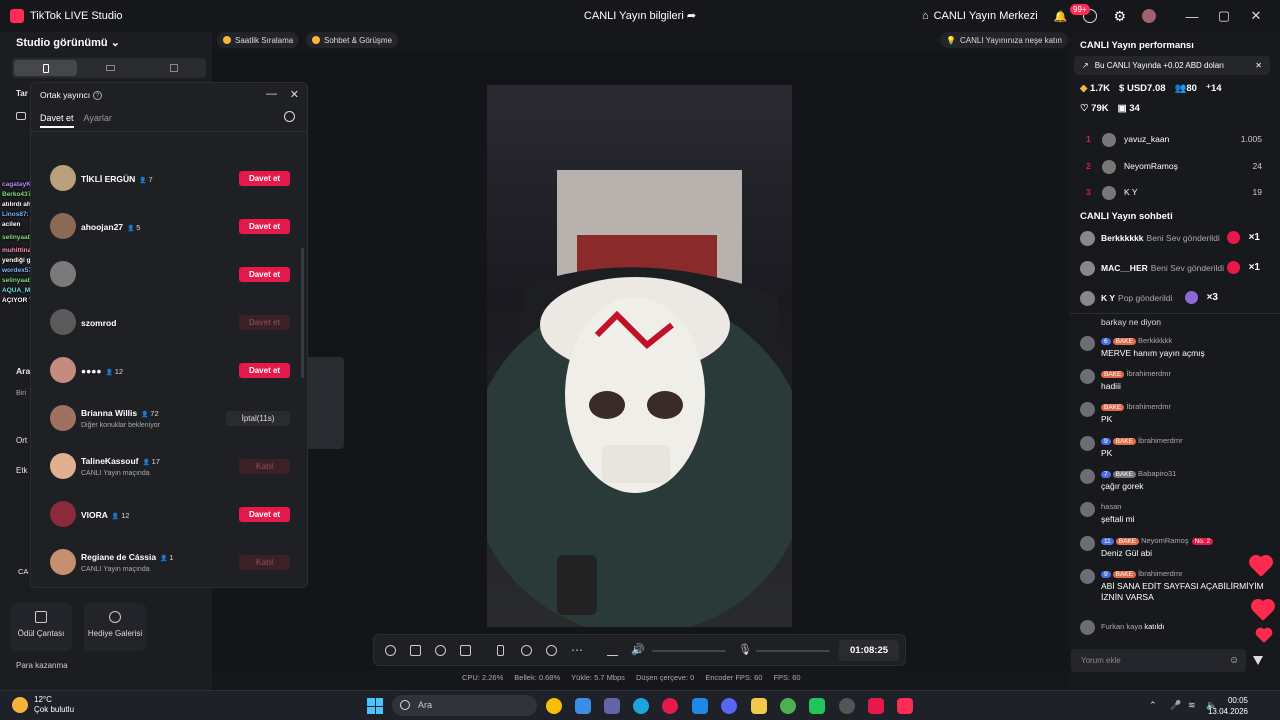 This screenshot has height=720, width=1280. Describe the element at coordinates (1153, 705) in the screenshot. I see `chevron-up-icon: ⌃` at that location.